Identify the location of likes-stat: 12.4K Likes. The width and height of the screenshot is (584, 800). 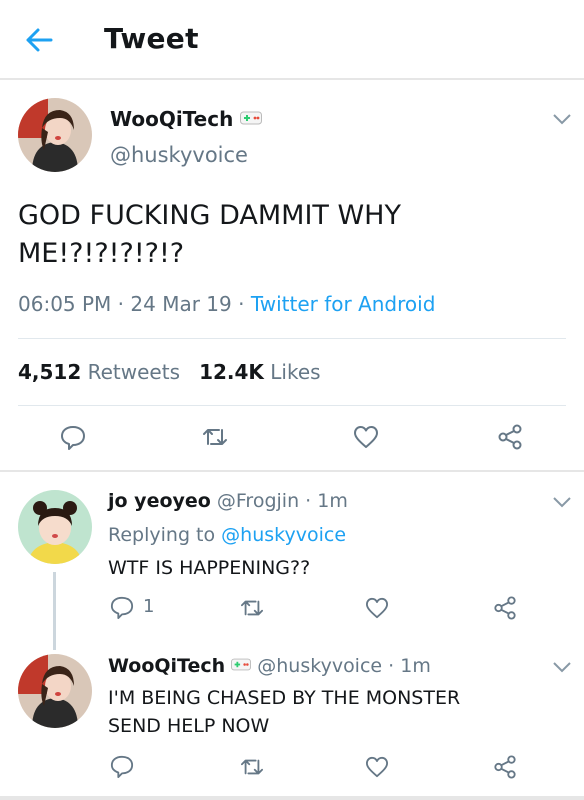
(260, 372).